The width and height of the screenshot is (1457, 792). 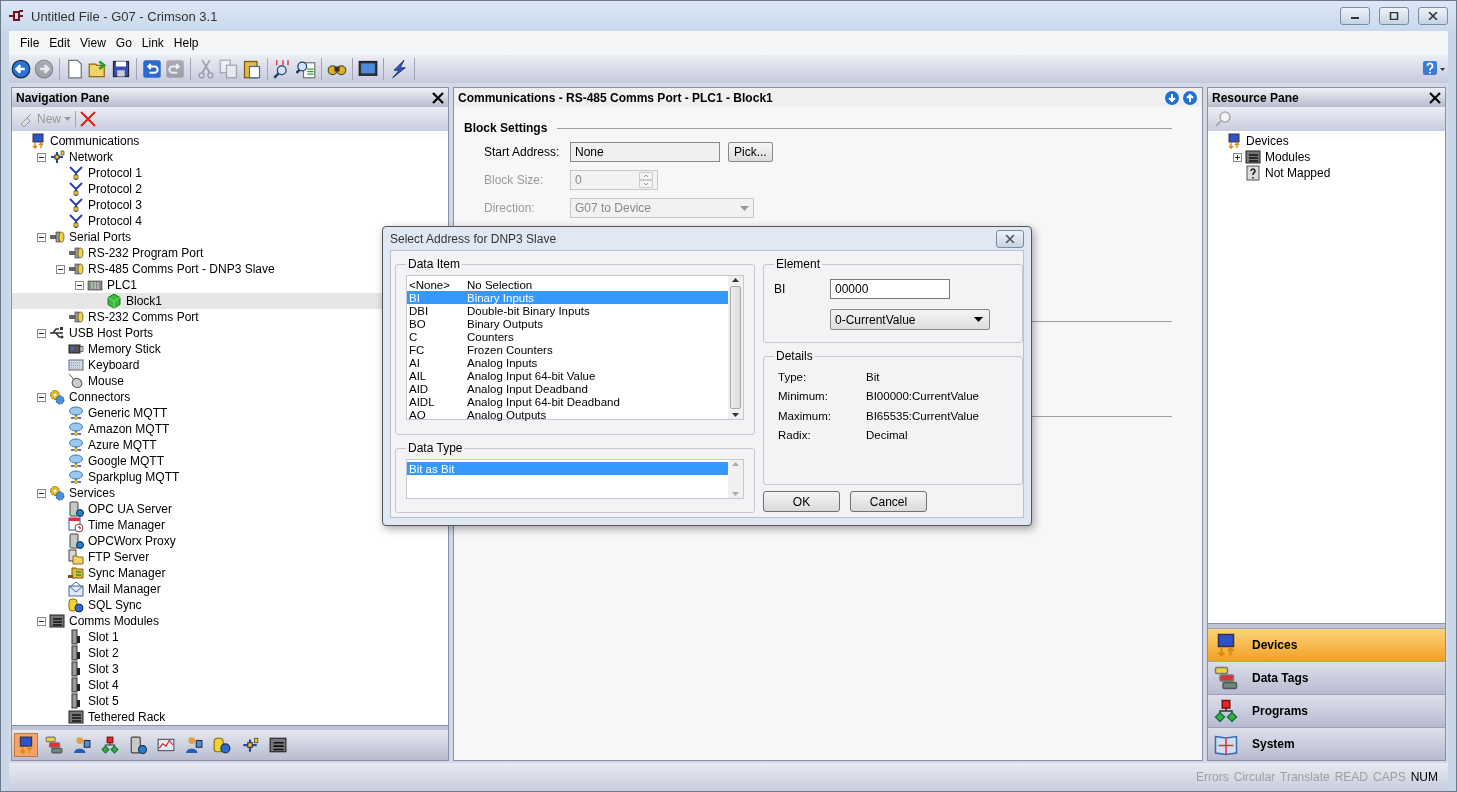 I want to click on tree-item: Protocol 3, so click(x=115, y=205).